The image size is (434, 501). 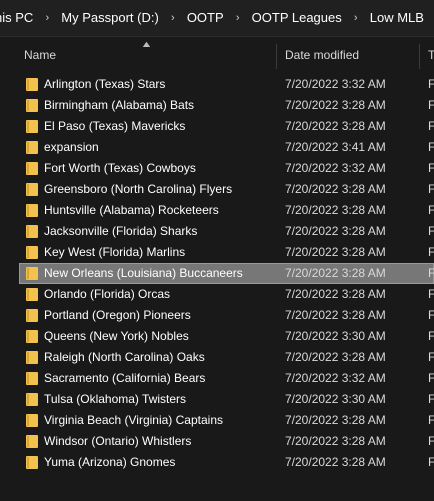 I want to click on file-name: Fort Worth (Texas) Cowboys, so click(x=120, y=168).